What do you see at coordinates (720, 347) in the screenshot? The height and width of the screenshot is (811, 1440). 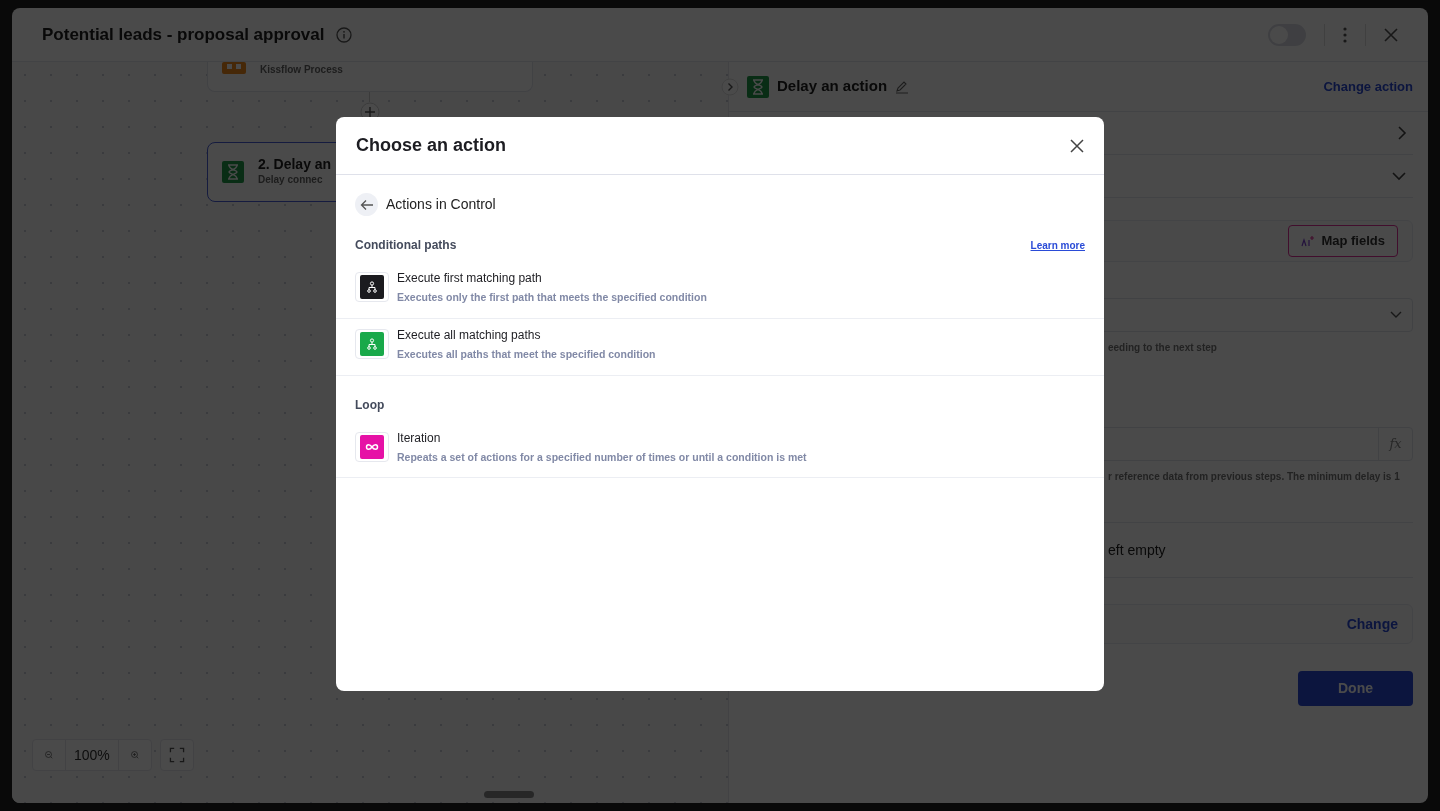 I see `action-item: Execute all matching paths Executes all paths that meet the specified condition` at bounding box center [720, 347].